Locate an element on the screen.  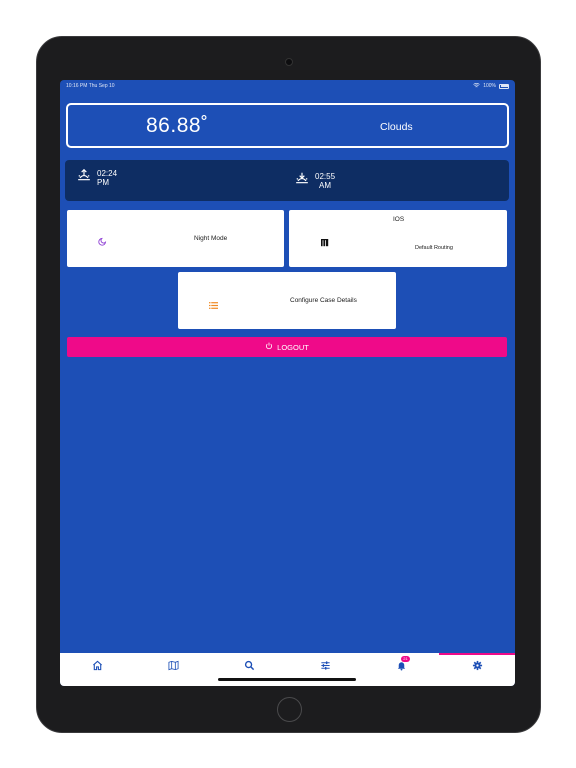
tab-settings is located at coordinates (477, 669).